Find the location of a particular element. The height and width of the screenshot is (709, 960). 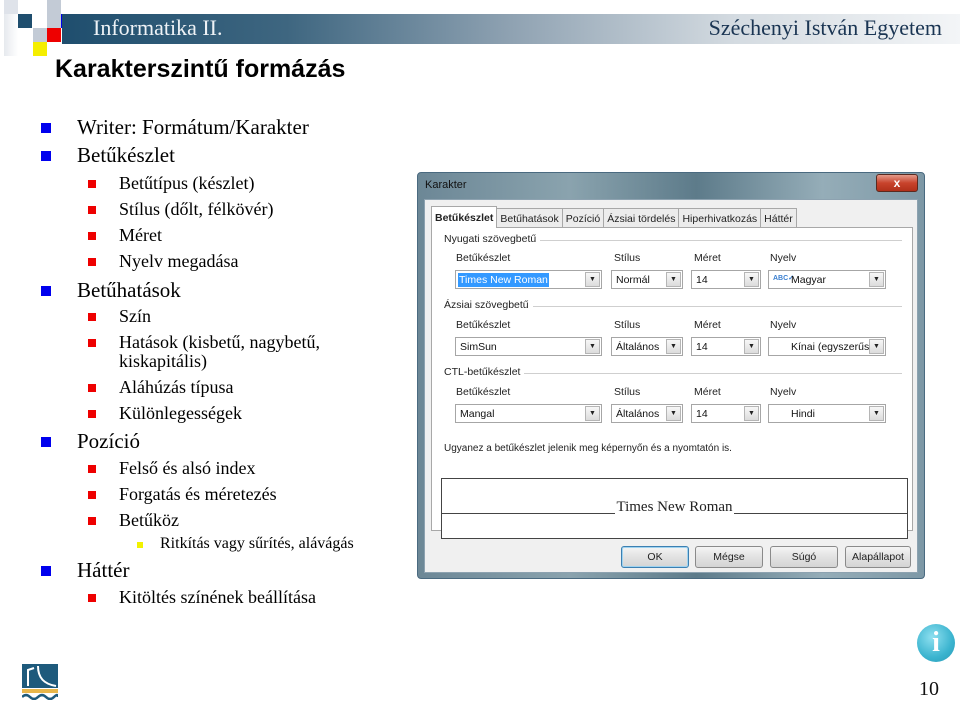

bullet-item: Forgatás és méretezés is located at coordinates (182, 494).